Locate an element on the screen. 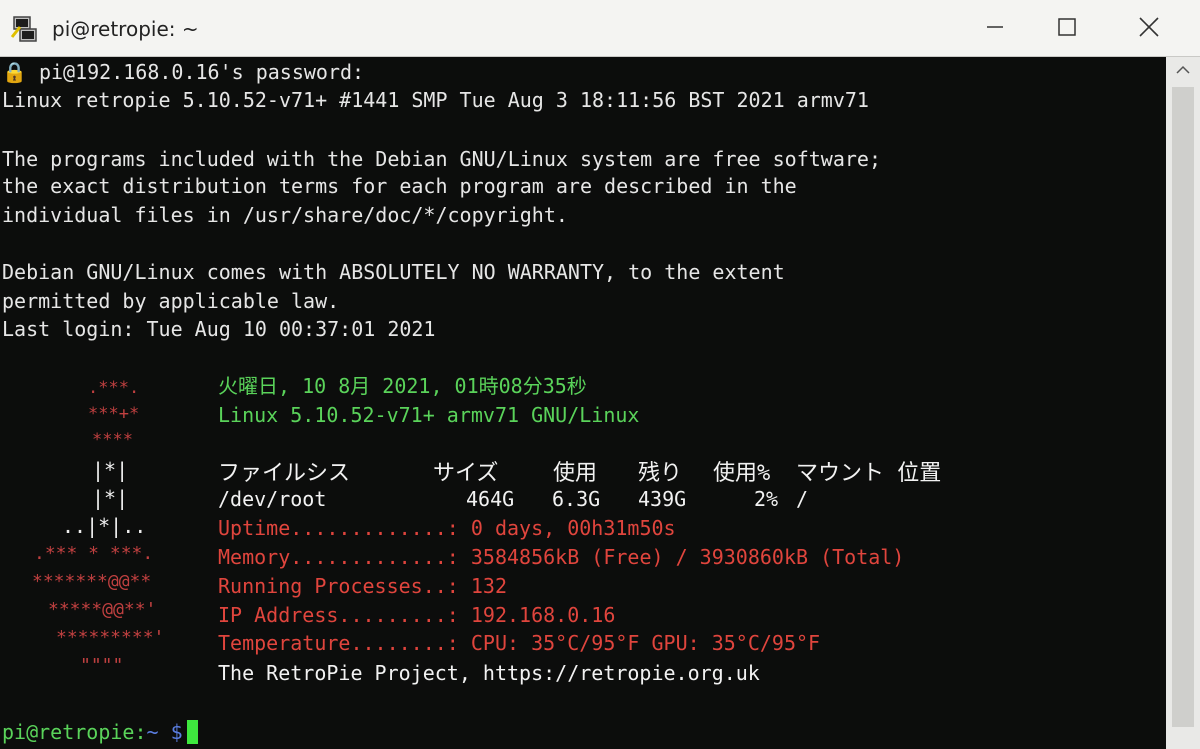 The height and width of the screenshot is (749, 1200). vertical-scrollbar is located at coordinates (1183, 403).